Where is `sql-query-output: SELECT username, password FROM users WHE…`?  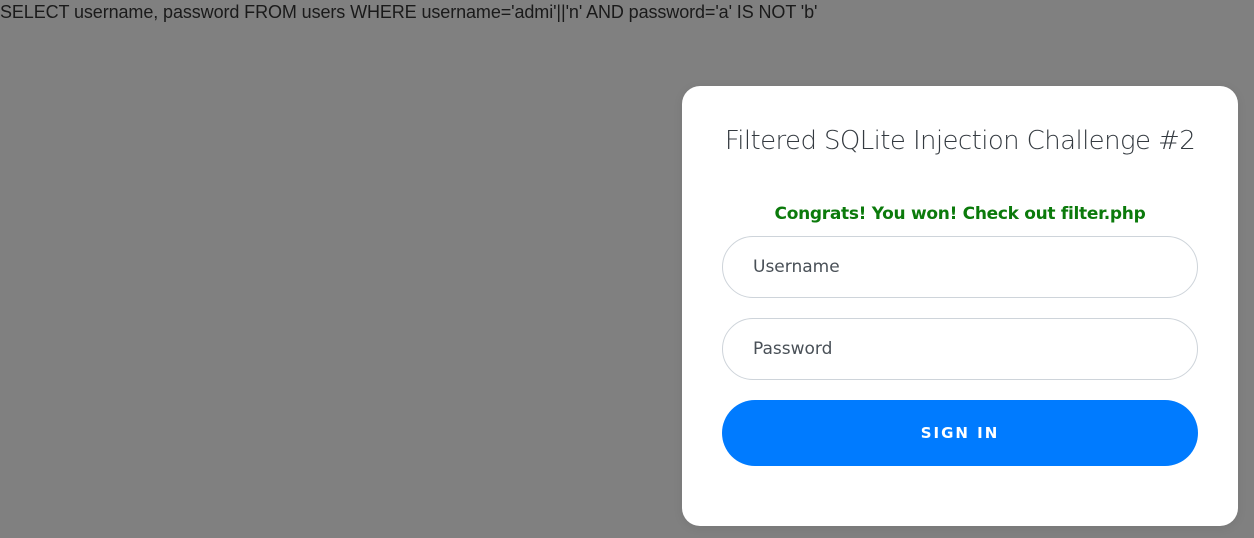 sql-query-output: SELECT username, password FROM users WHE… is located at coordinates (409, 12).